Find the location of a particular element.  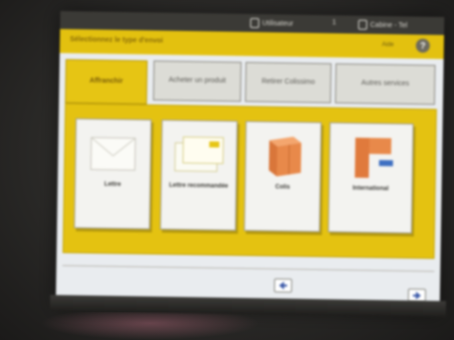

product-registered-letter-button: Lettre recommandée is located at coordinates (198, 175).